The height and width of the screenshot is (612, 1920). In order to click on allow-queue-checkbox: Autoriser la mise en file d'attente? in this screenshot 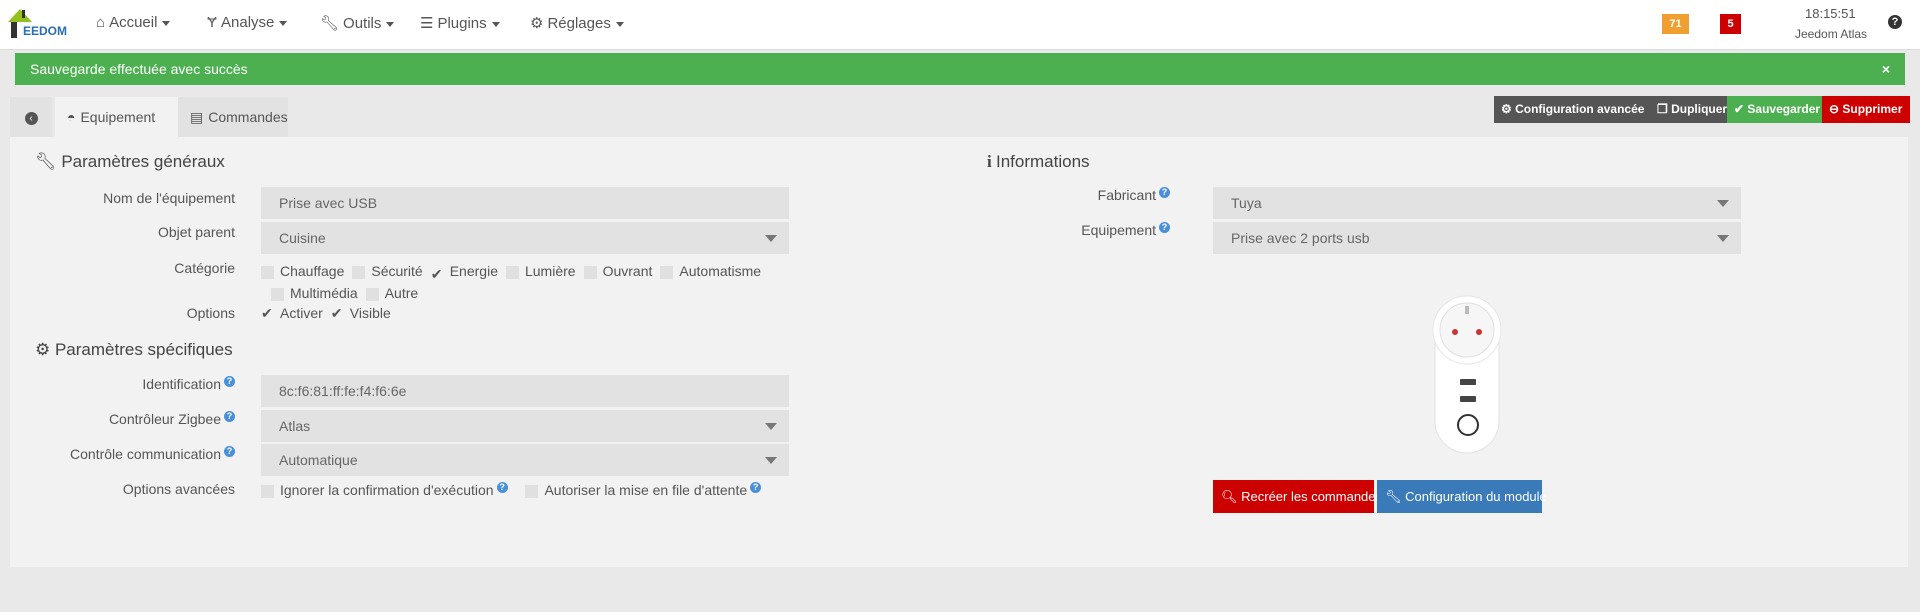, I will do `click(643, 490)`.